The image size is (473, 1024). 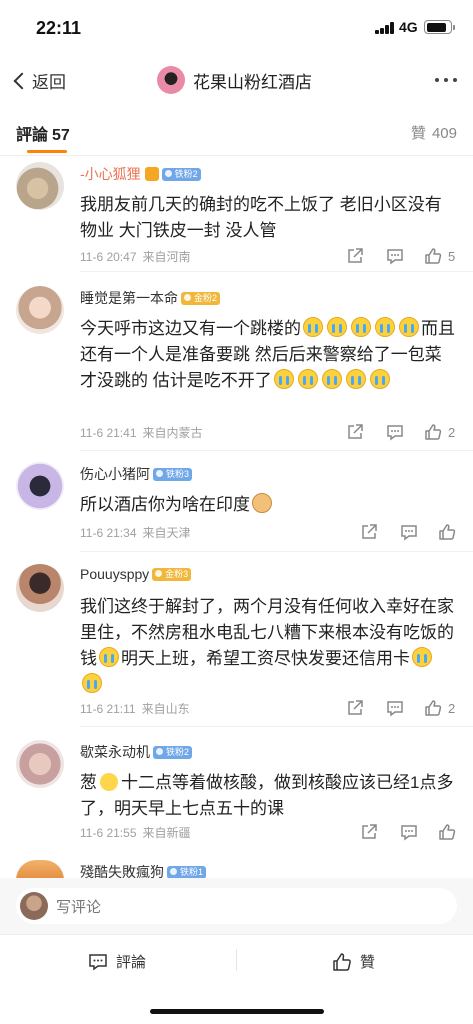 I want to click on comment-input-placeholder: 写评论, so click(x=79, y=907).